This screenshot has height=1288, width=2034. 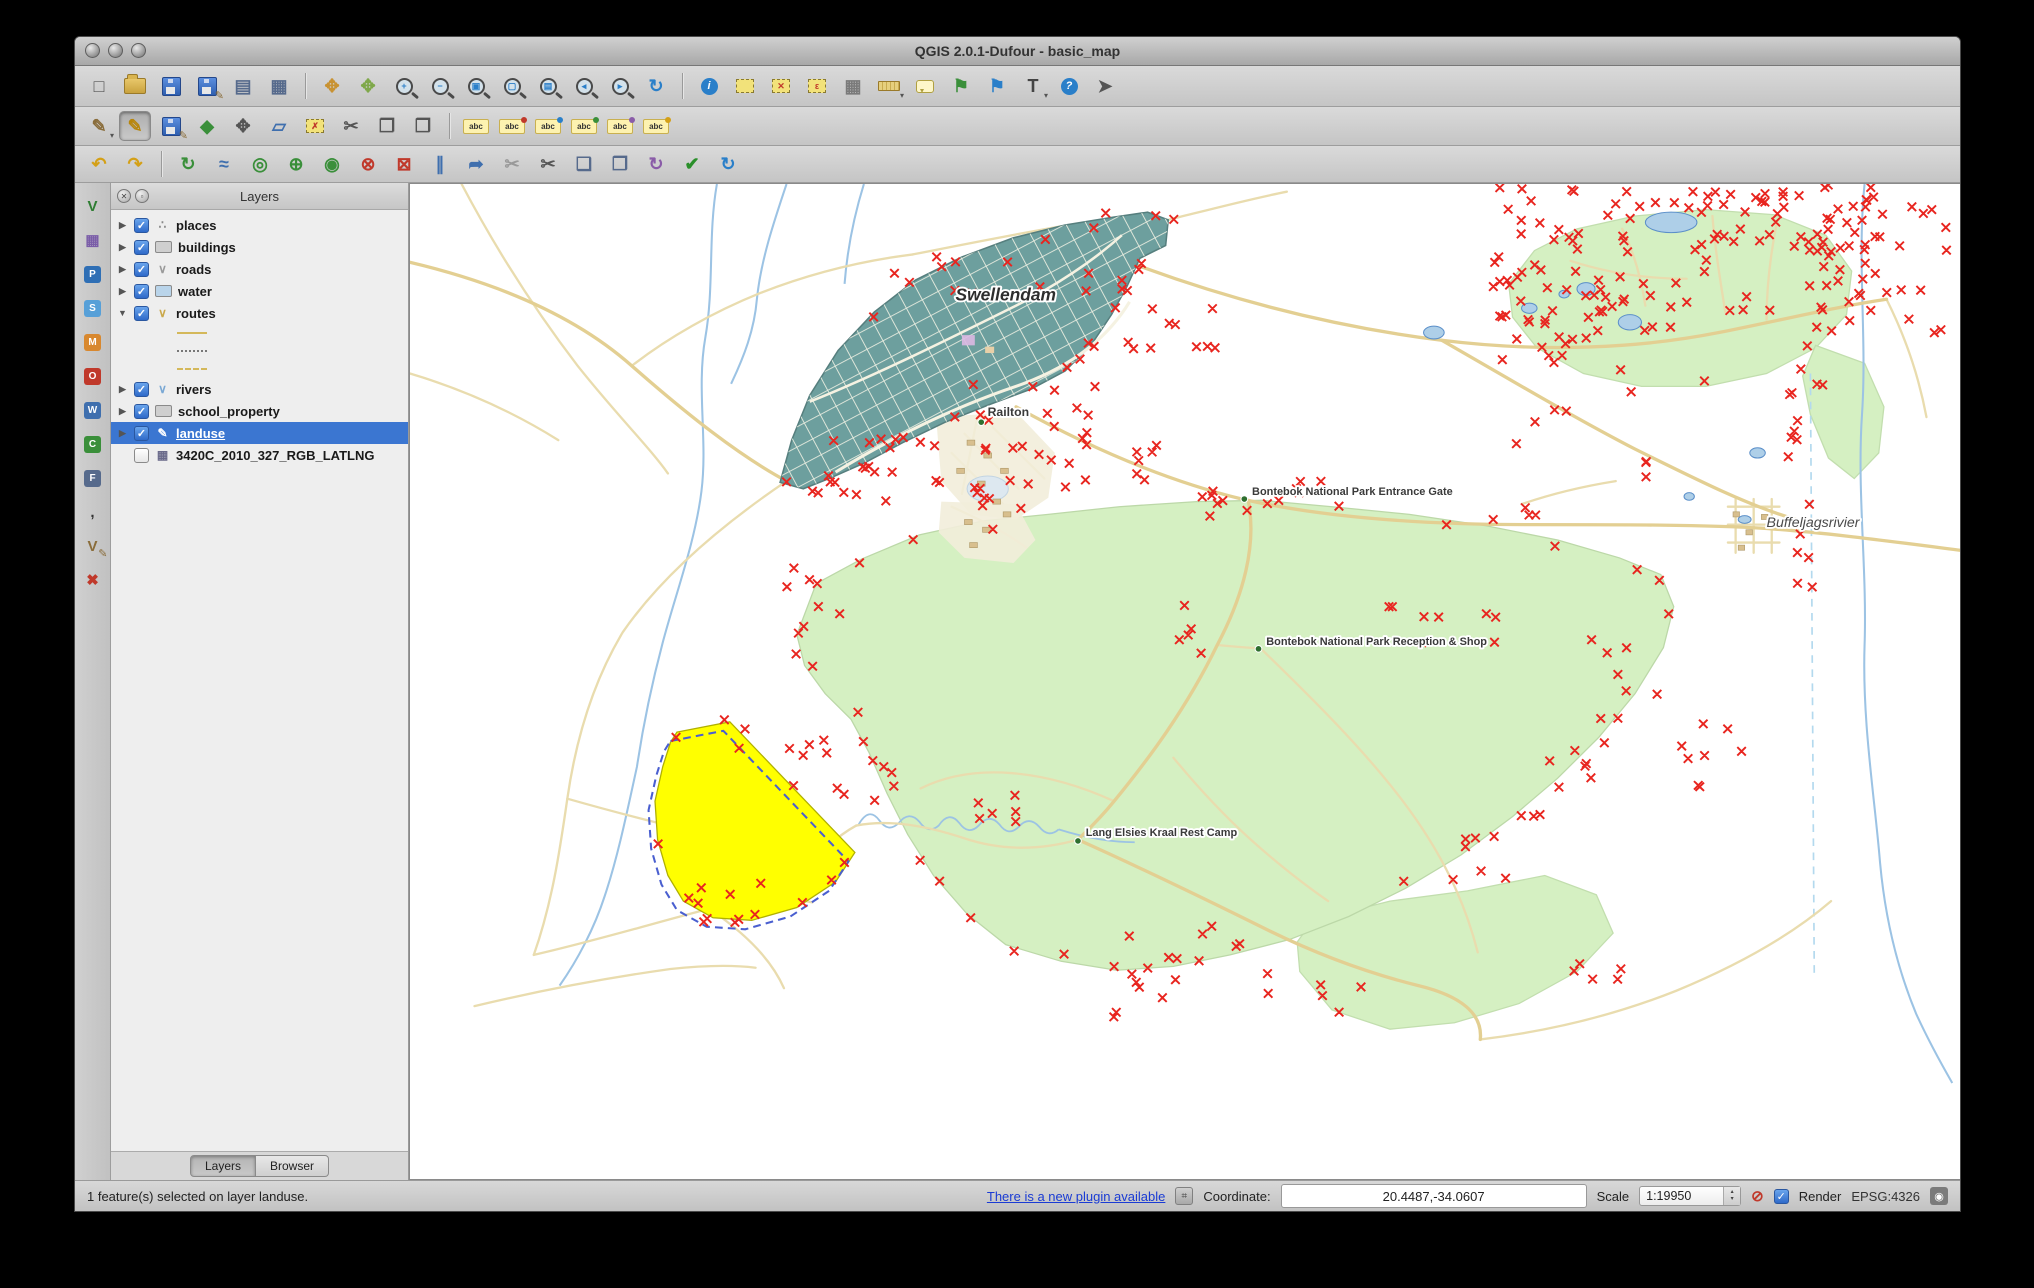 What do you see at coordinates (259, 389) in the screenshot?
I see `layer-item-rivers: ▶ ✓ ∨ rivers` at bounding box center [259, 389].